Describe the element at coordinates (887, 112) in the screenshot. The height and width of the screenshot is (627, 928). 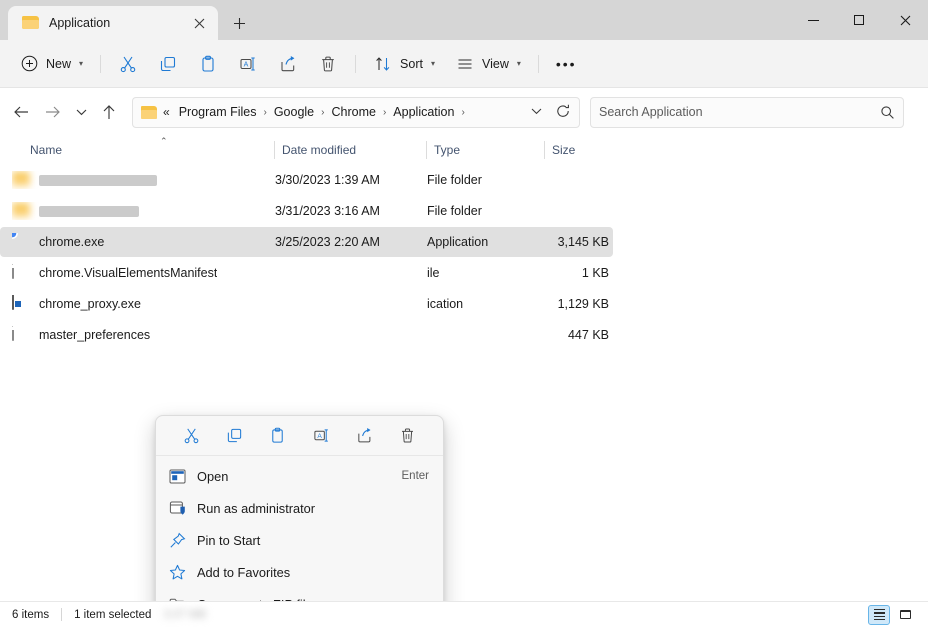
I see `search-icon` at that location.